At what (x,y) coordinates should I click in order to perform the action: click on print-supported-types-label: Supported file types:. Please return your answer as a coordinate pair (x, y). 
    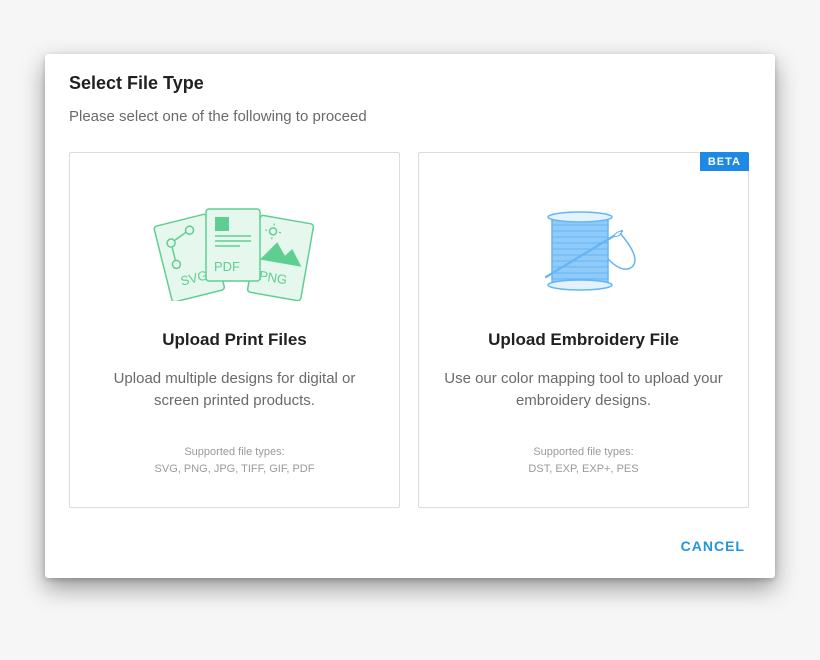
    Looking at the image, I should click on (234, 452).